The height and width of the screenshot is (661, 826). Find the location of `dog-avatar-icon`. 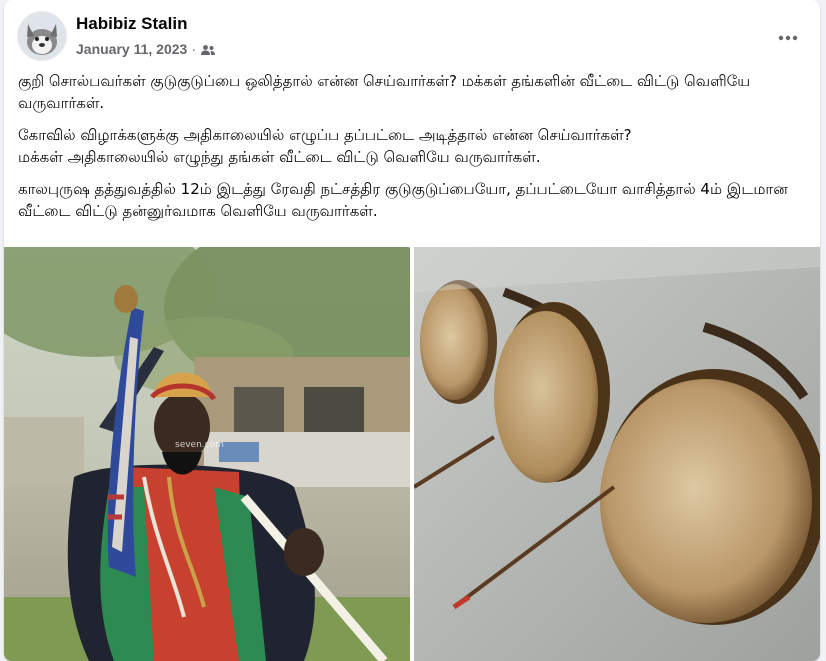

dog-avatar-icon is located at coordinates (42, 36).